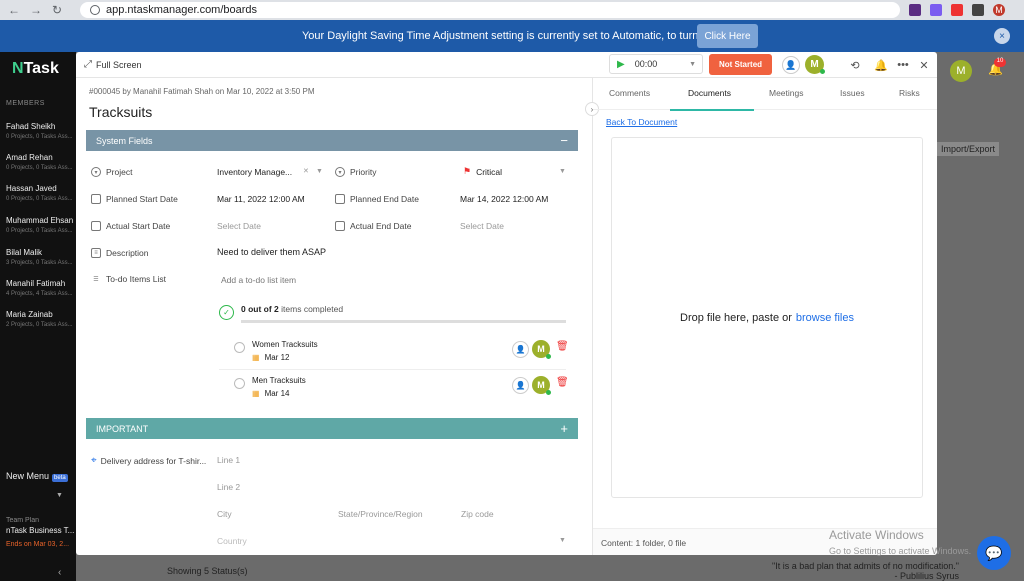 Image resolution: width=1024 pixels, height=581 pixels. Describe the element at coordinates (909, 93) in the screenshot. I see `tab-risks: Risks` at that location.